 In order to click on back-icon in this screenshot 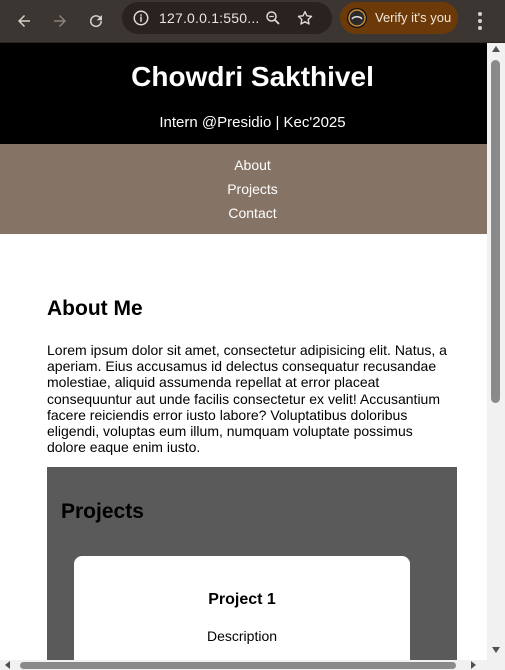, I will do `click(24, 21)`.